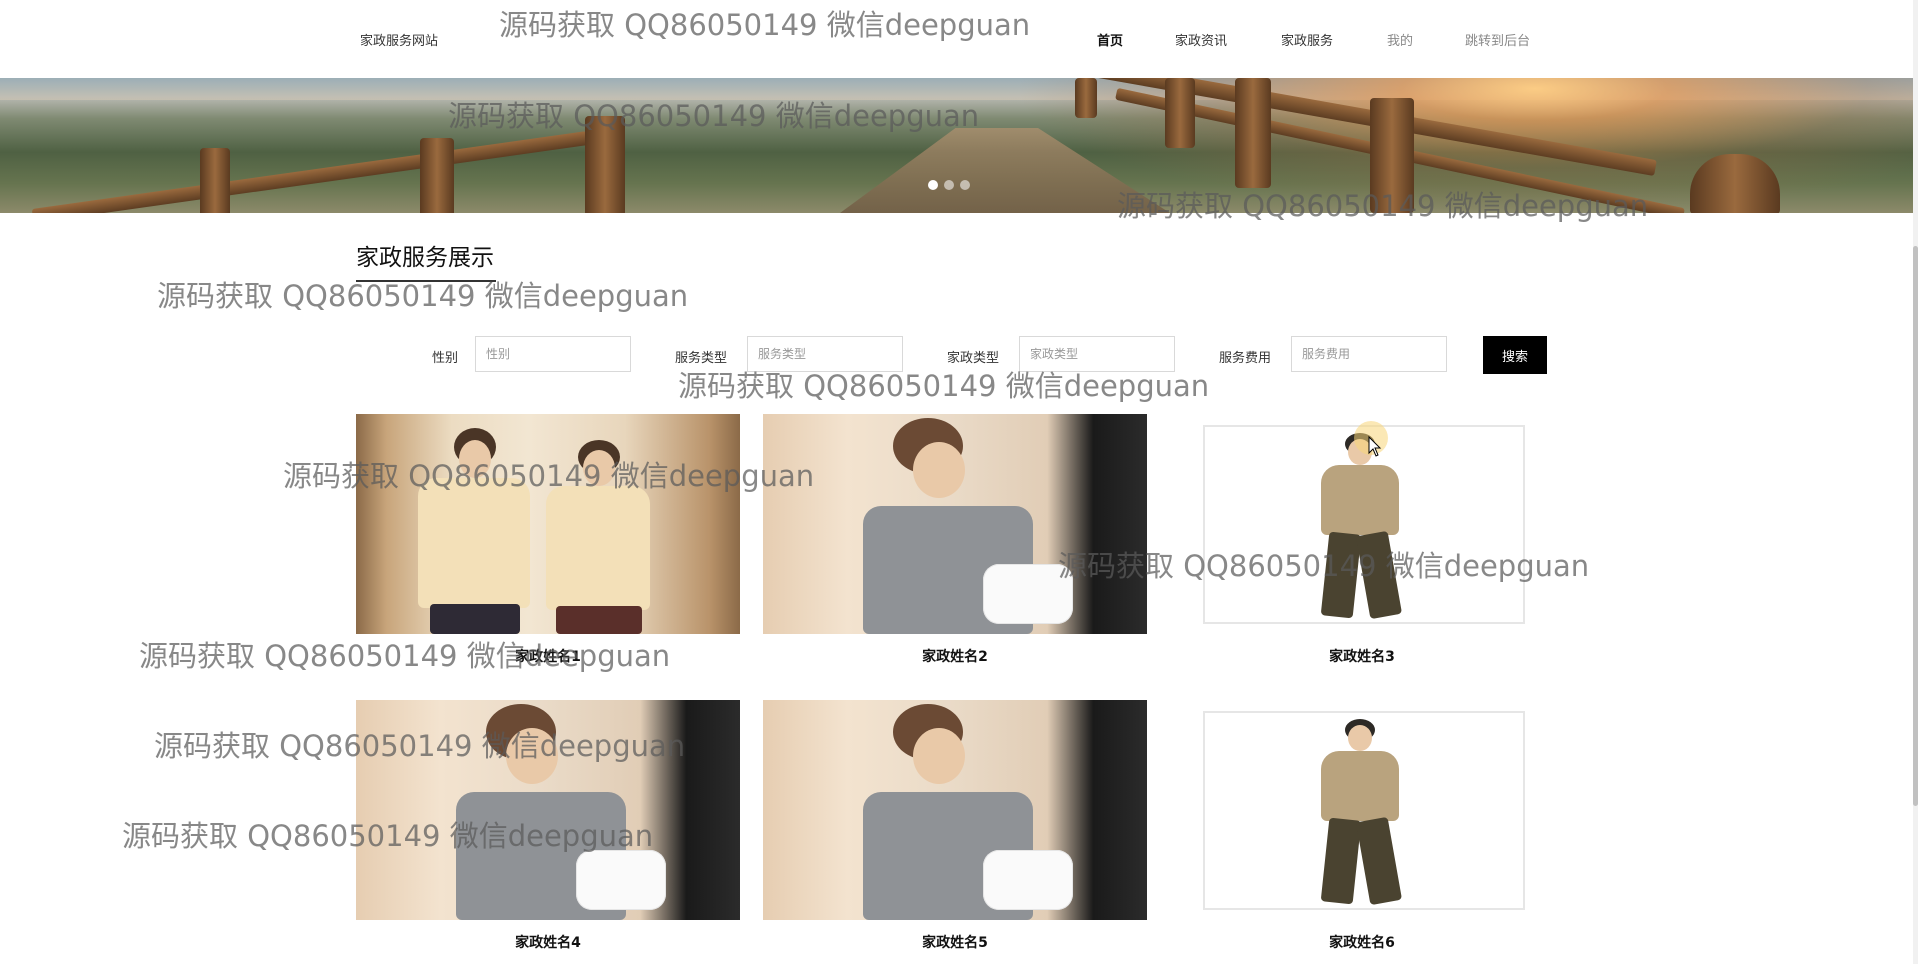 Image resolution: width=1918 pixels, height=964 pixels. Describe the element at coordinates (445, 358) in the screenshot. I see `filter-label-gender: 性别` at that location.